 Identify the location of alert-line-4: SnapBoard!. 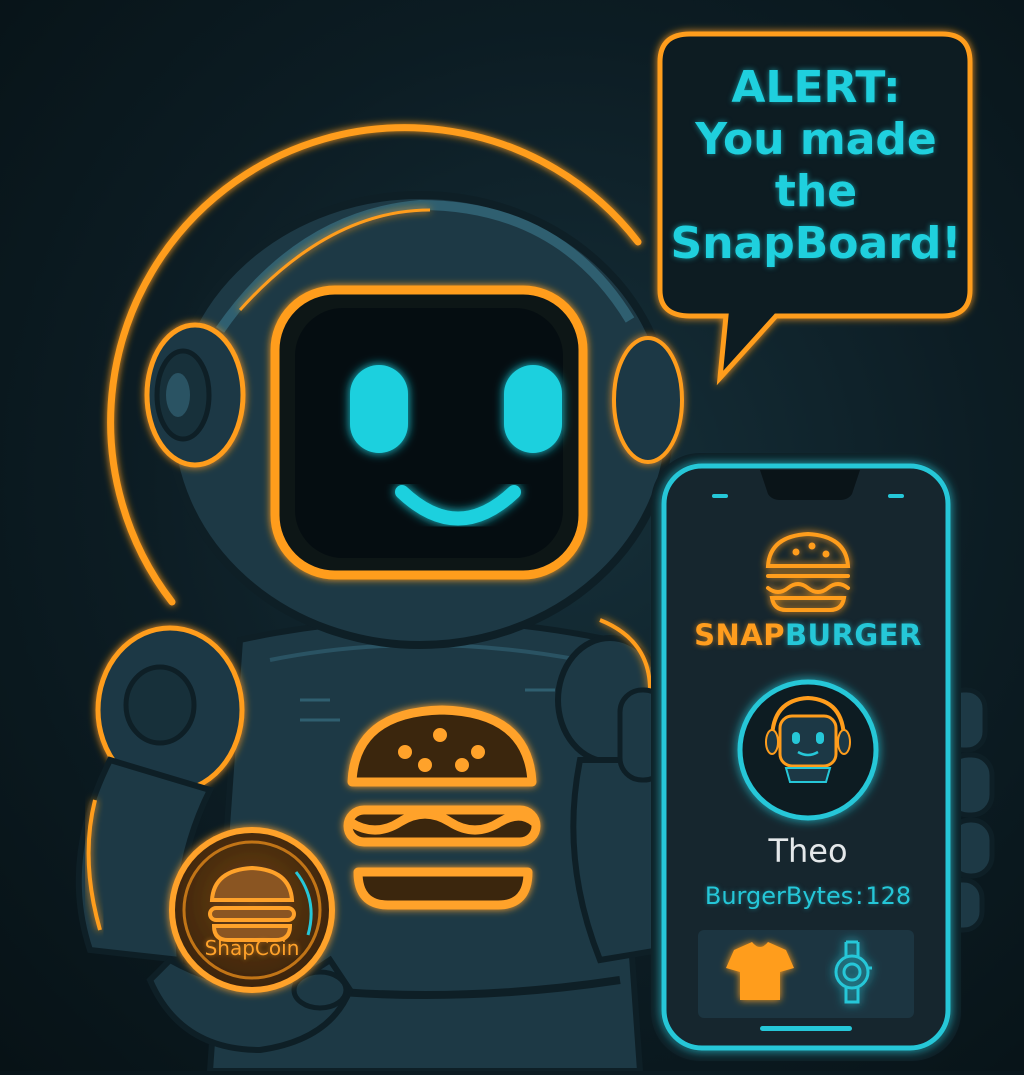
(816, 243).